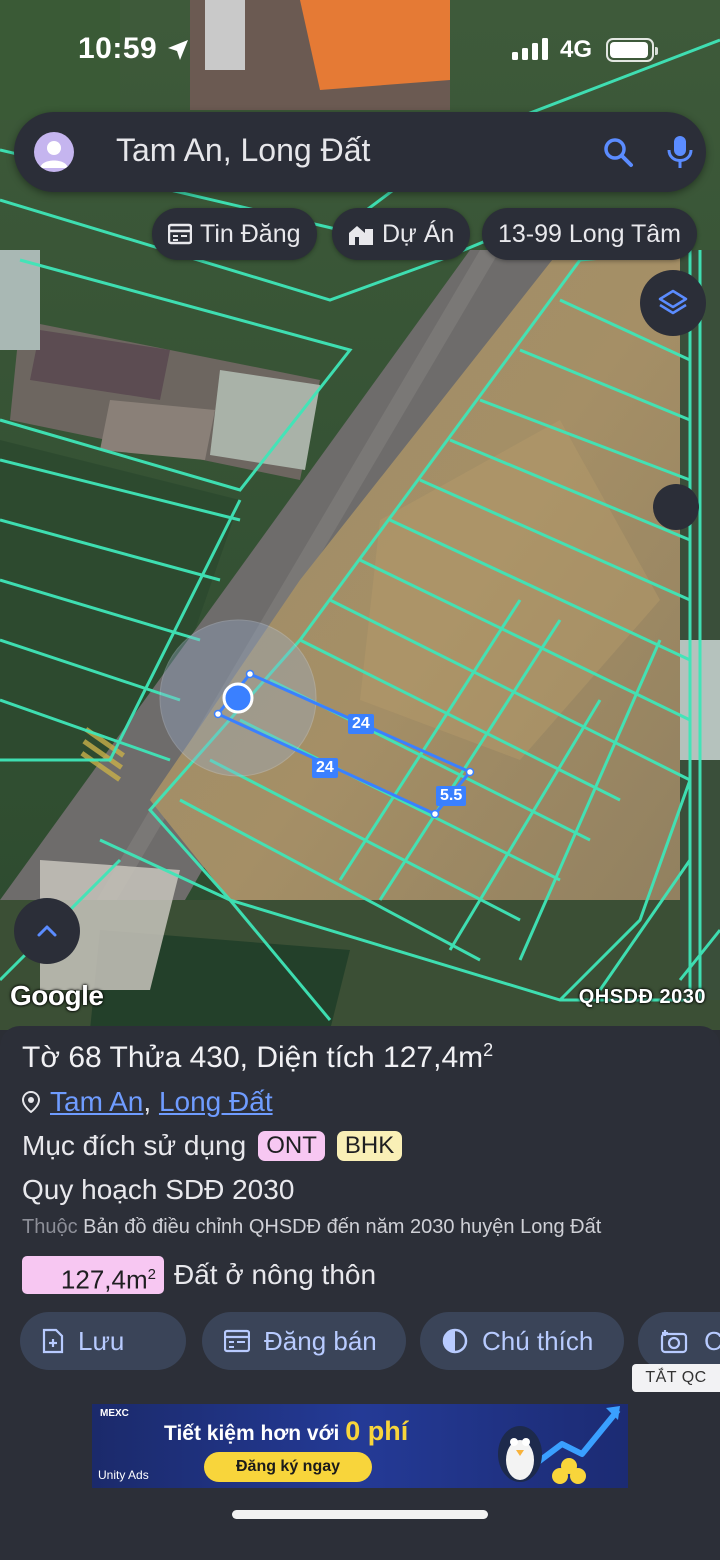  I want to click on area-value-sup: 2, so click(151, 1274).